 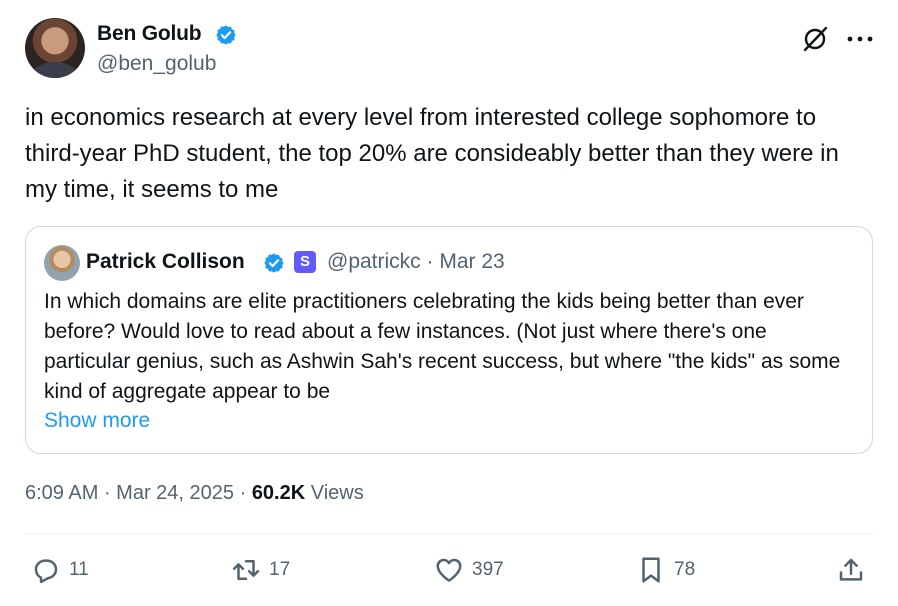 What do you see at coordinates (449, 533) in the screenshot?
I see `divider` at bounding box center [449, 533].